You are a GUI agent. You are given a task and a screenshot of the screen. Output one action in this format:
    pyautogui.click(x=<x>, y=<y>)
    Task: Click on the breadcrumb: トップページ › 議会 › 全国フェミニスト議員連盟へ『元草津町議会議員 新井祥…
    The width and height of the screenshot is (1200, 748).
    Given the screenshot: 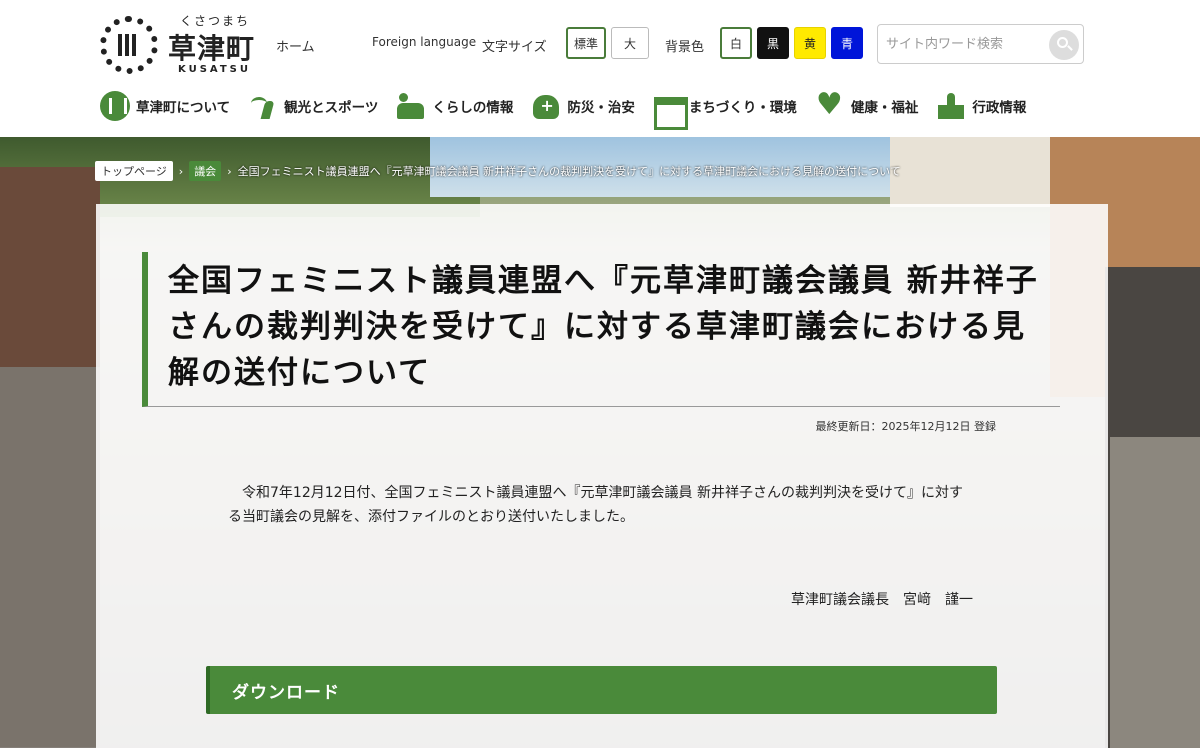 What is the action you would take?
    pyautogui.click(x=498, y=171)
    